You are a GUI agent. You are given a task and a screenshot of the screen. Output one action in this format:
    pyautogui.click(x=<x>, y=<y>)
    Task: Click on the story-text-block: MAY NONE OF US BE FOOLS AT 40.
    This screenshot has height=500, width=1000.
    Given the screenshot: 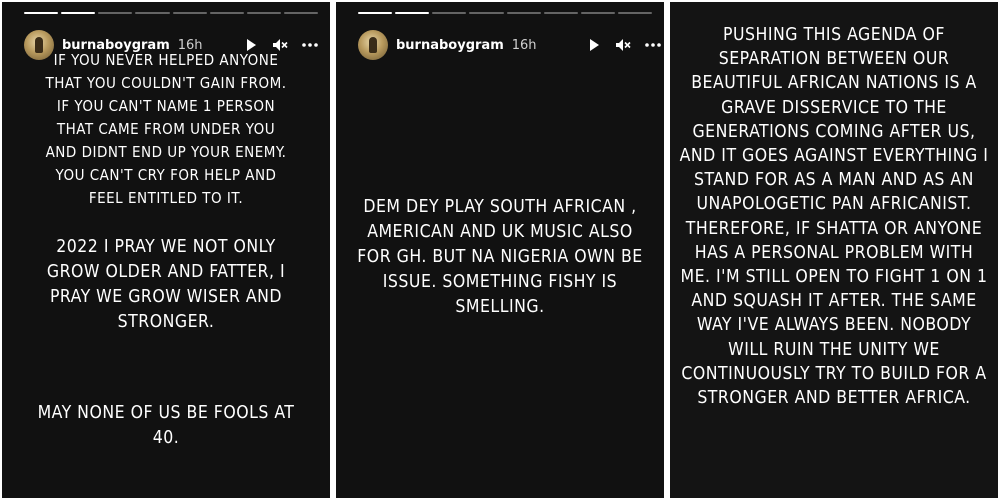 What is the action you would take?
    pyautogui.click(x=166, y=425)
    